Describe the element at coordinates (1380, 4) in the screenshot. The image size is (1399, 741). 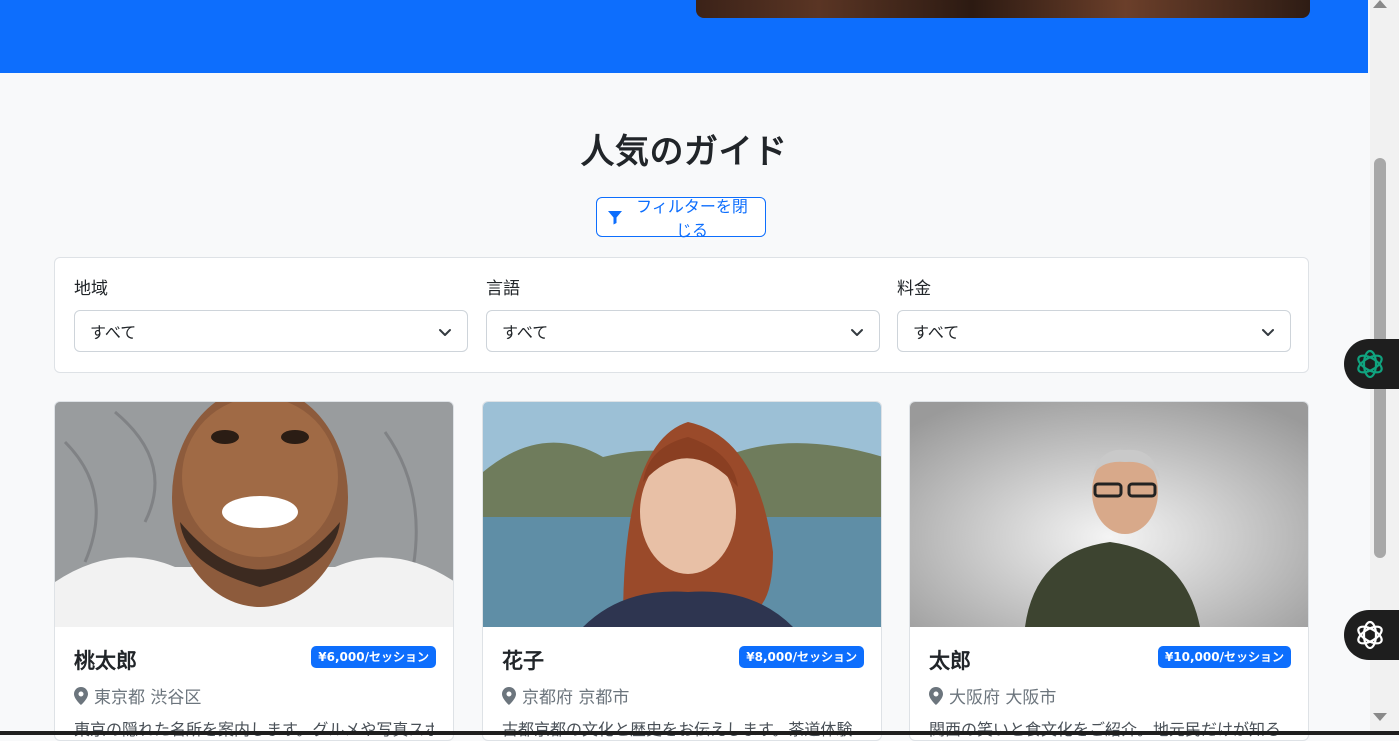
I see `scroll-up-arrow-icon` at that location.